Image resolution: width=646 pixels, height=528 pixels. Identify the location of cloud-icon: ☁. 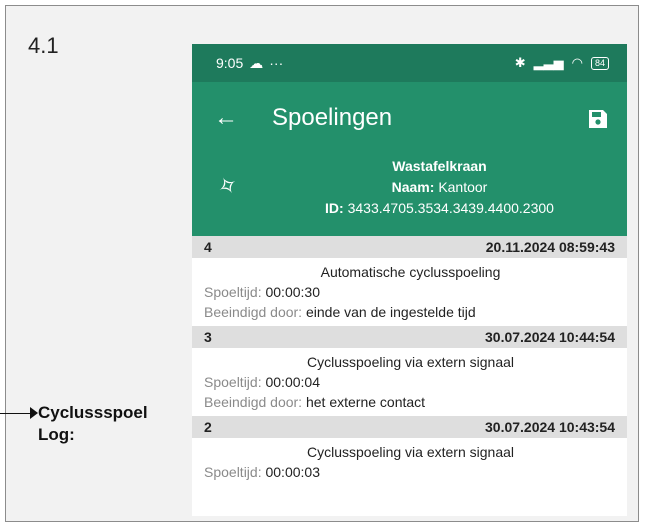
(256, 62).